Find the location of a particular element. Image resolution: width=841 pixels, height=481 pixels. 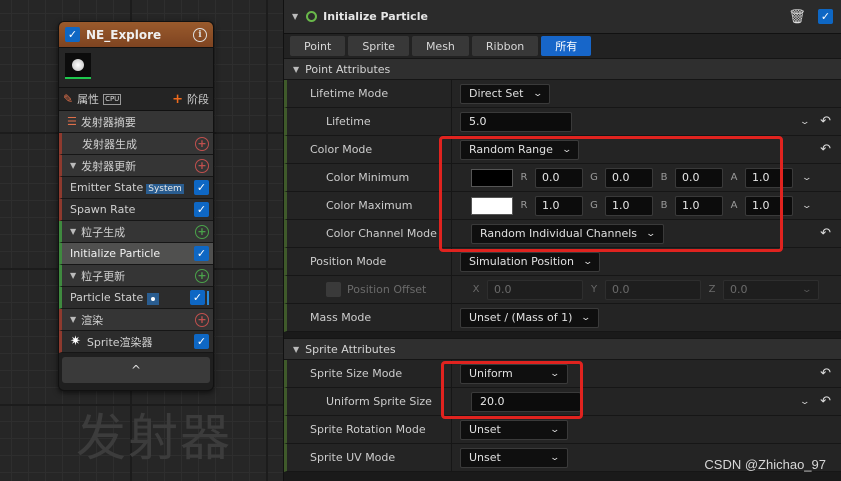

sprite-rotation-mode-dropdown: Unset ⌄ is located at coordinates (514, 429).